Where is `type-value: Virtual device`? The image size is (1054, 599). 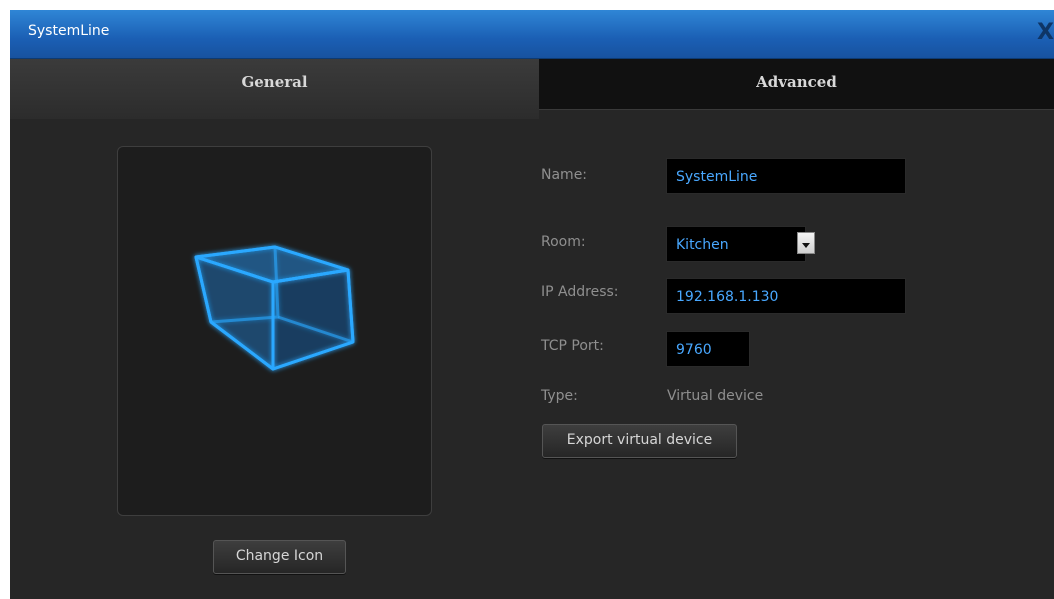
type-value: Virtual device is located at coordinates (715, 396).